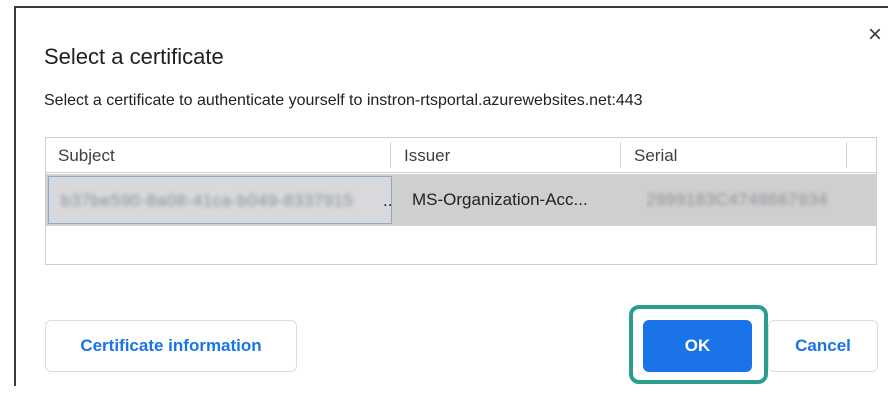 This screenshot has width=888, height=396. Describe the element at coordinates (697, 346) in the screenshot. I see `ok-button: OK` at that location.